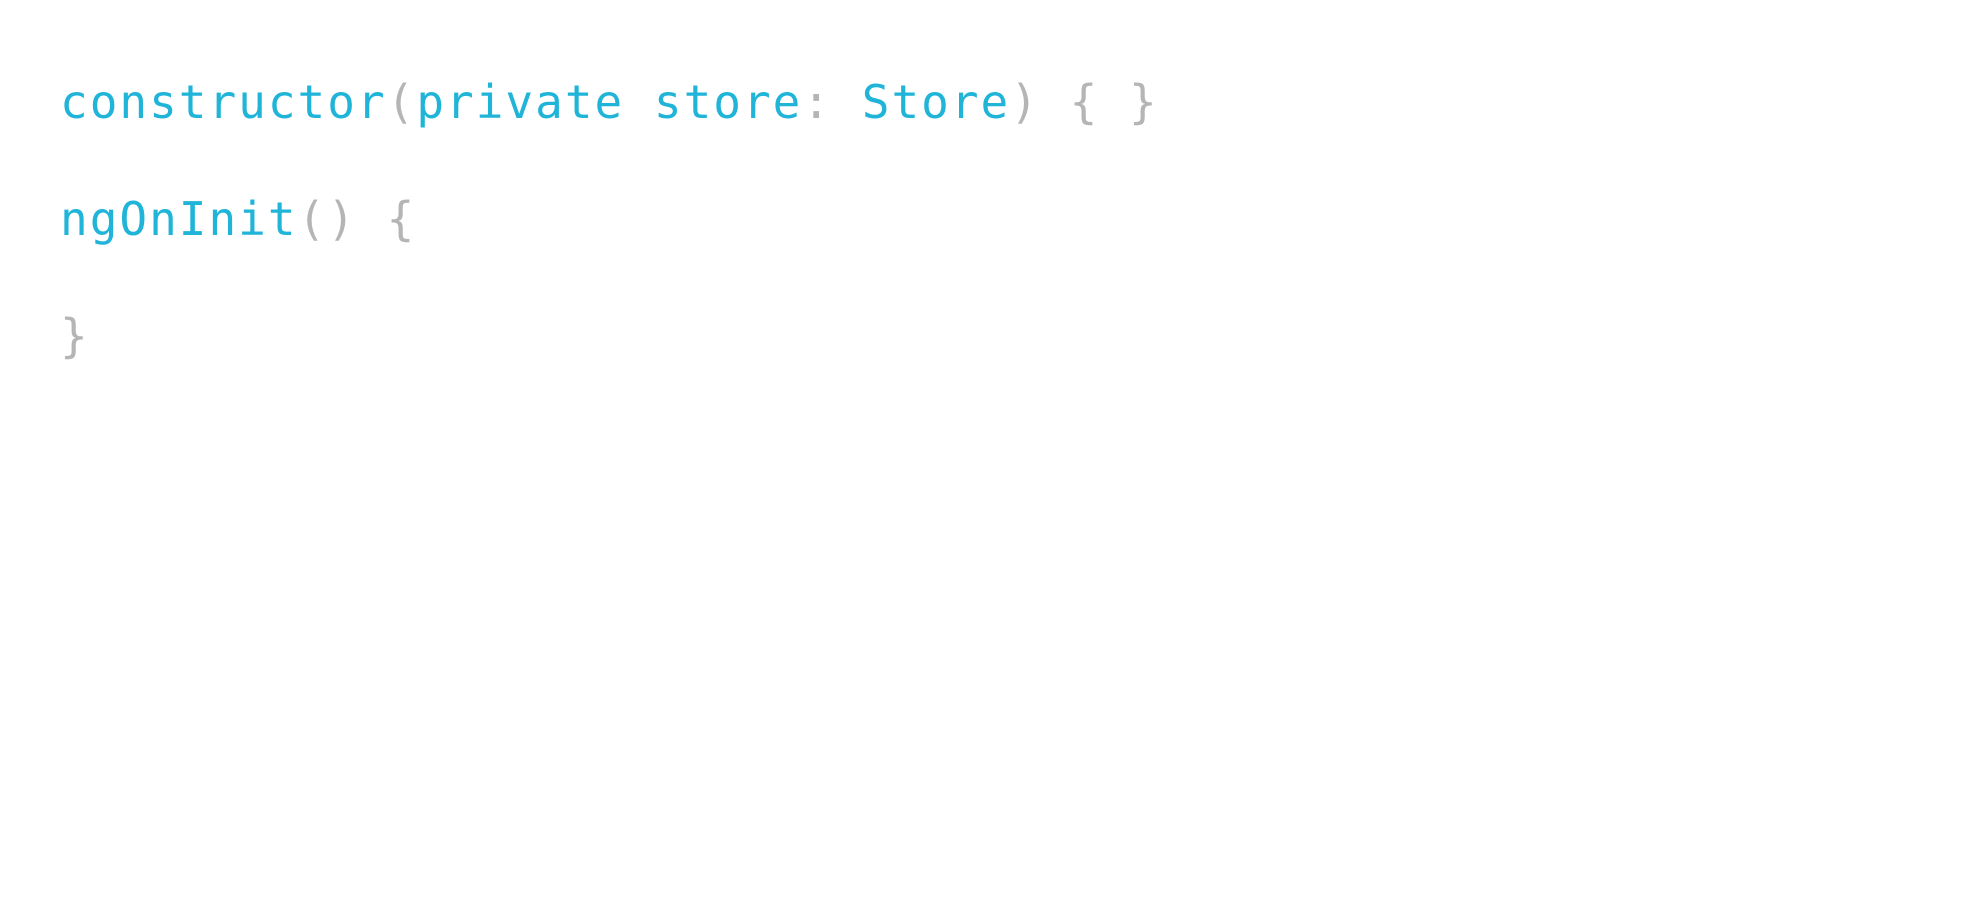  I want to click on code-line-constructor: constructor(private store: Store) { }, so click(1020, 126).